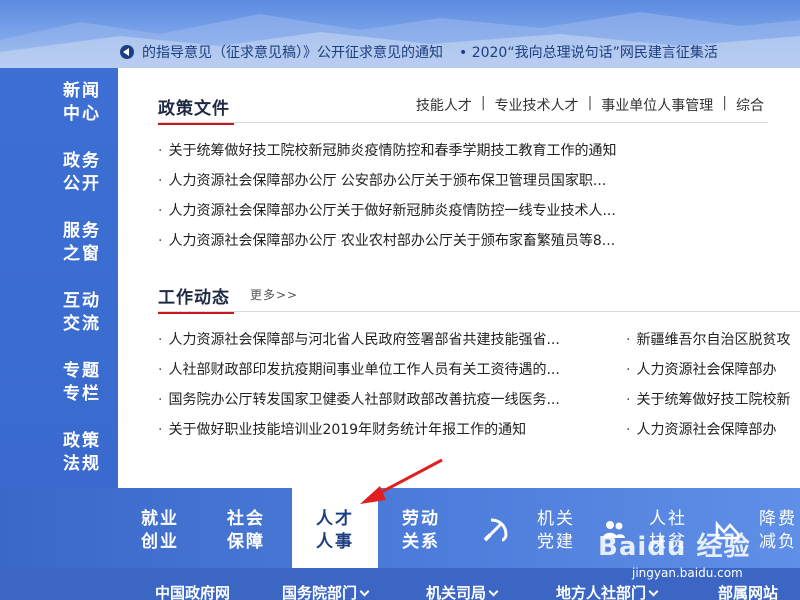 The height and width of the screenshot is (600, 800). Describe the element at coordinates (456, 592) in the screenshot. I see `link-label: 机关司局` at that location.